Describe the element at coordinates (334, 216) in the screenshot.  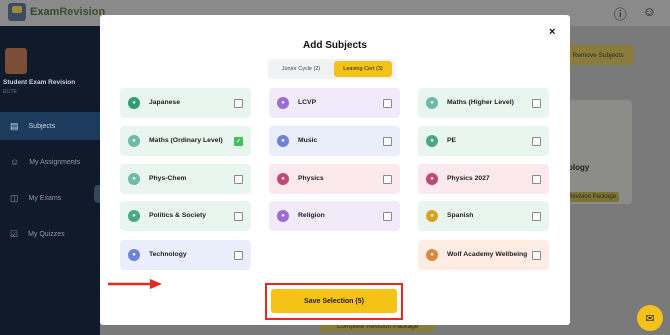
I see `subject-card-religion: ● Religion` at that location.